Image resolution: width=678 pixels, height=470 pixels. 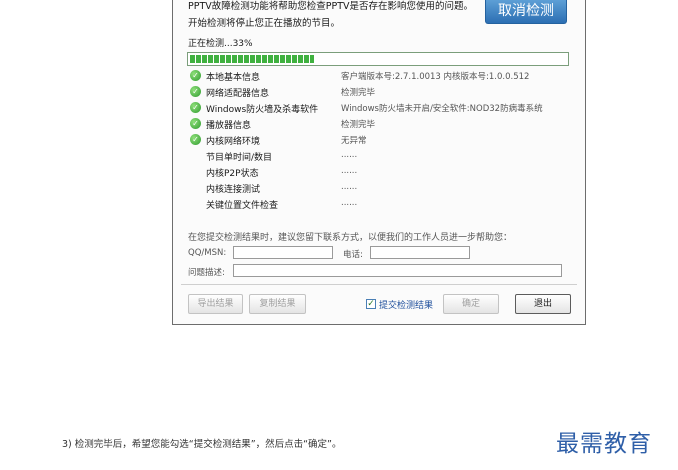 I want to click on instruction-caption: 3) 检测完毕后，希望您能勾选“提交检测结果”，然后点击“确定”。, so click(x=202, y=444).